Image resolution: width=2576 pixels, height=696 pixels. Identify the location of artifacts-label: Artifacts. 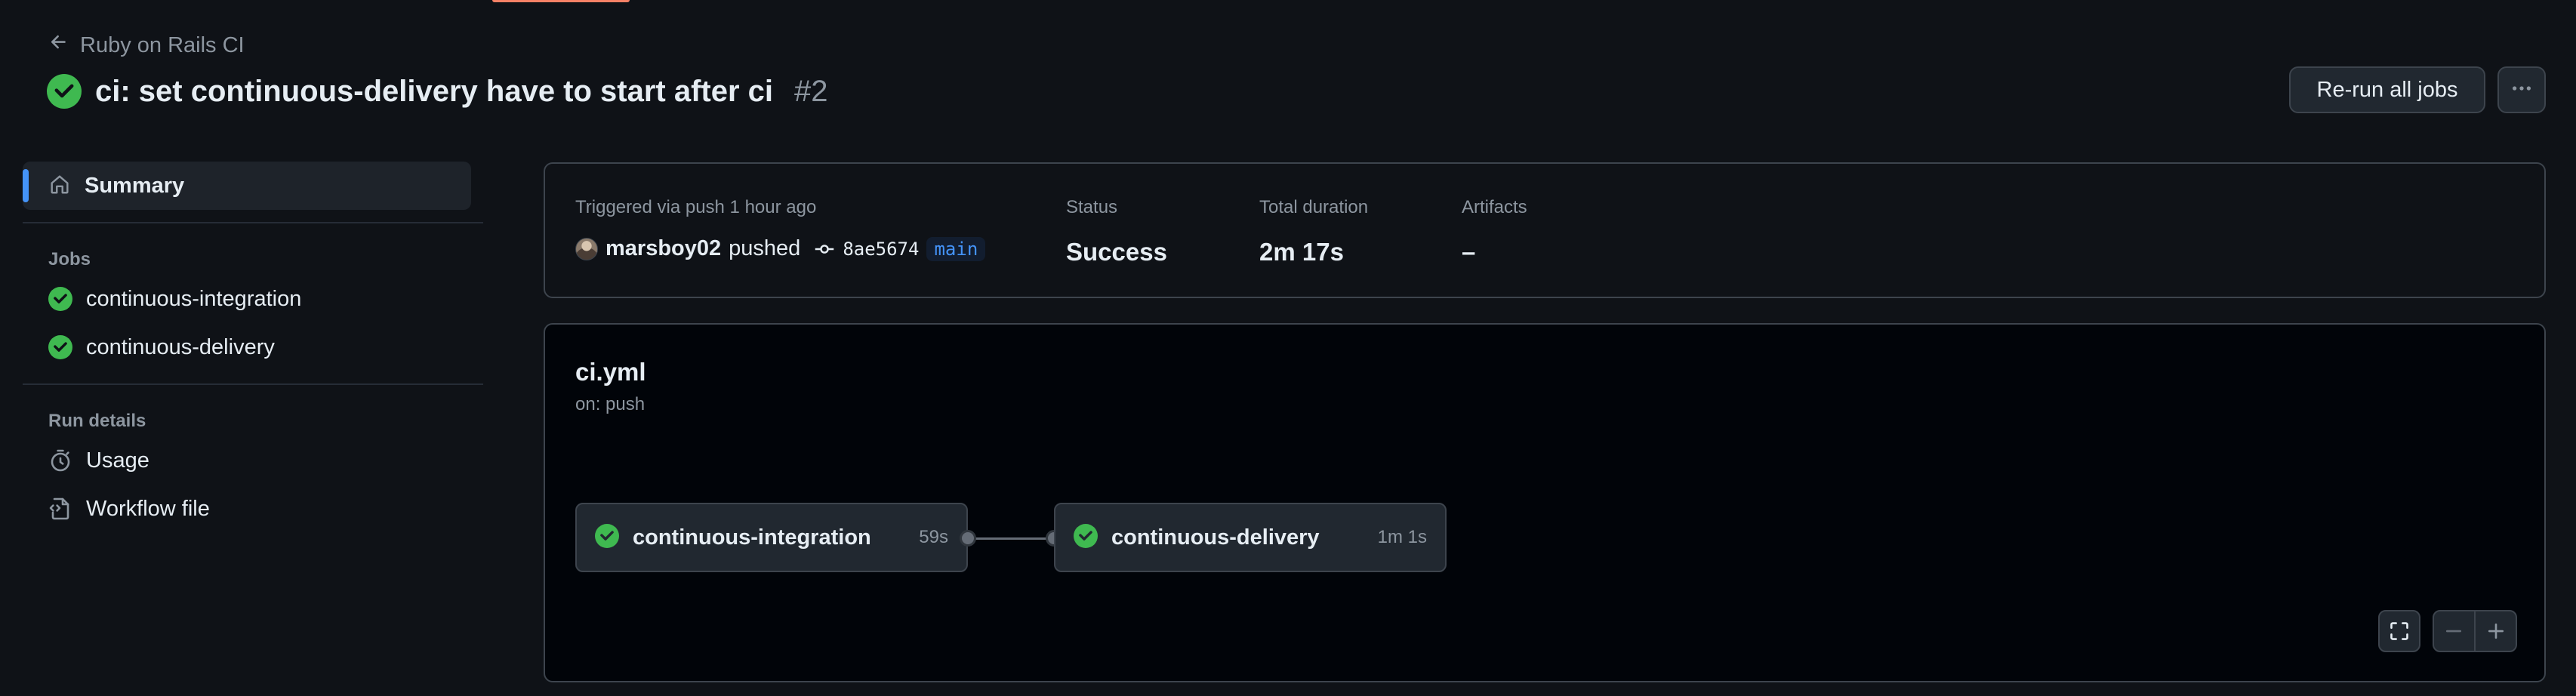
(1494, 207).